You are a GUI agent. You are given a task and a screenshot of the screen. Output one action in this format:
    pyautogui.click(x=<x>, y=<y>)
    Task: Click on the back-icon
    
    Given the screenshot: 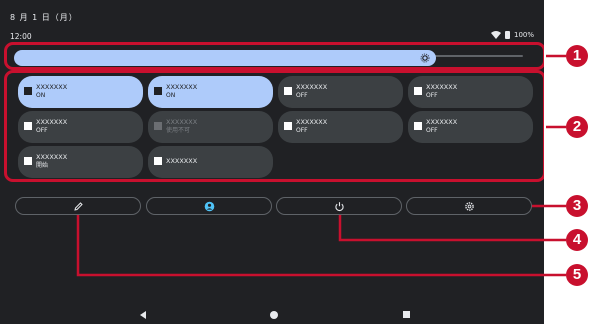 What is the action you would take?
    pyautogui.click(x=143, y=315)
    